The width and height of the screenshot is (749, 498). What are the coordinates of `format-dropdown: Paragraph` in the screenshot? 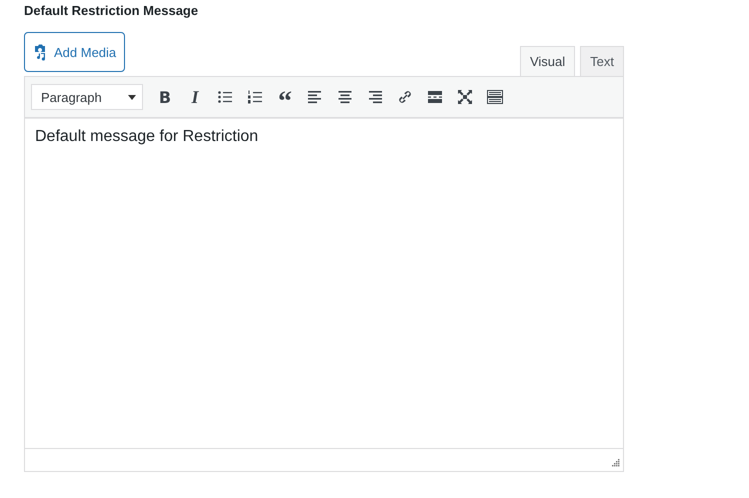 It's located at (87, 97).